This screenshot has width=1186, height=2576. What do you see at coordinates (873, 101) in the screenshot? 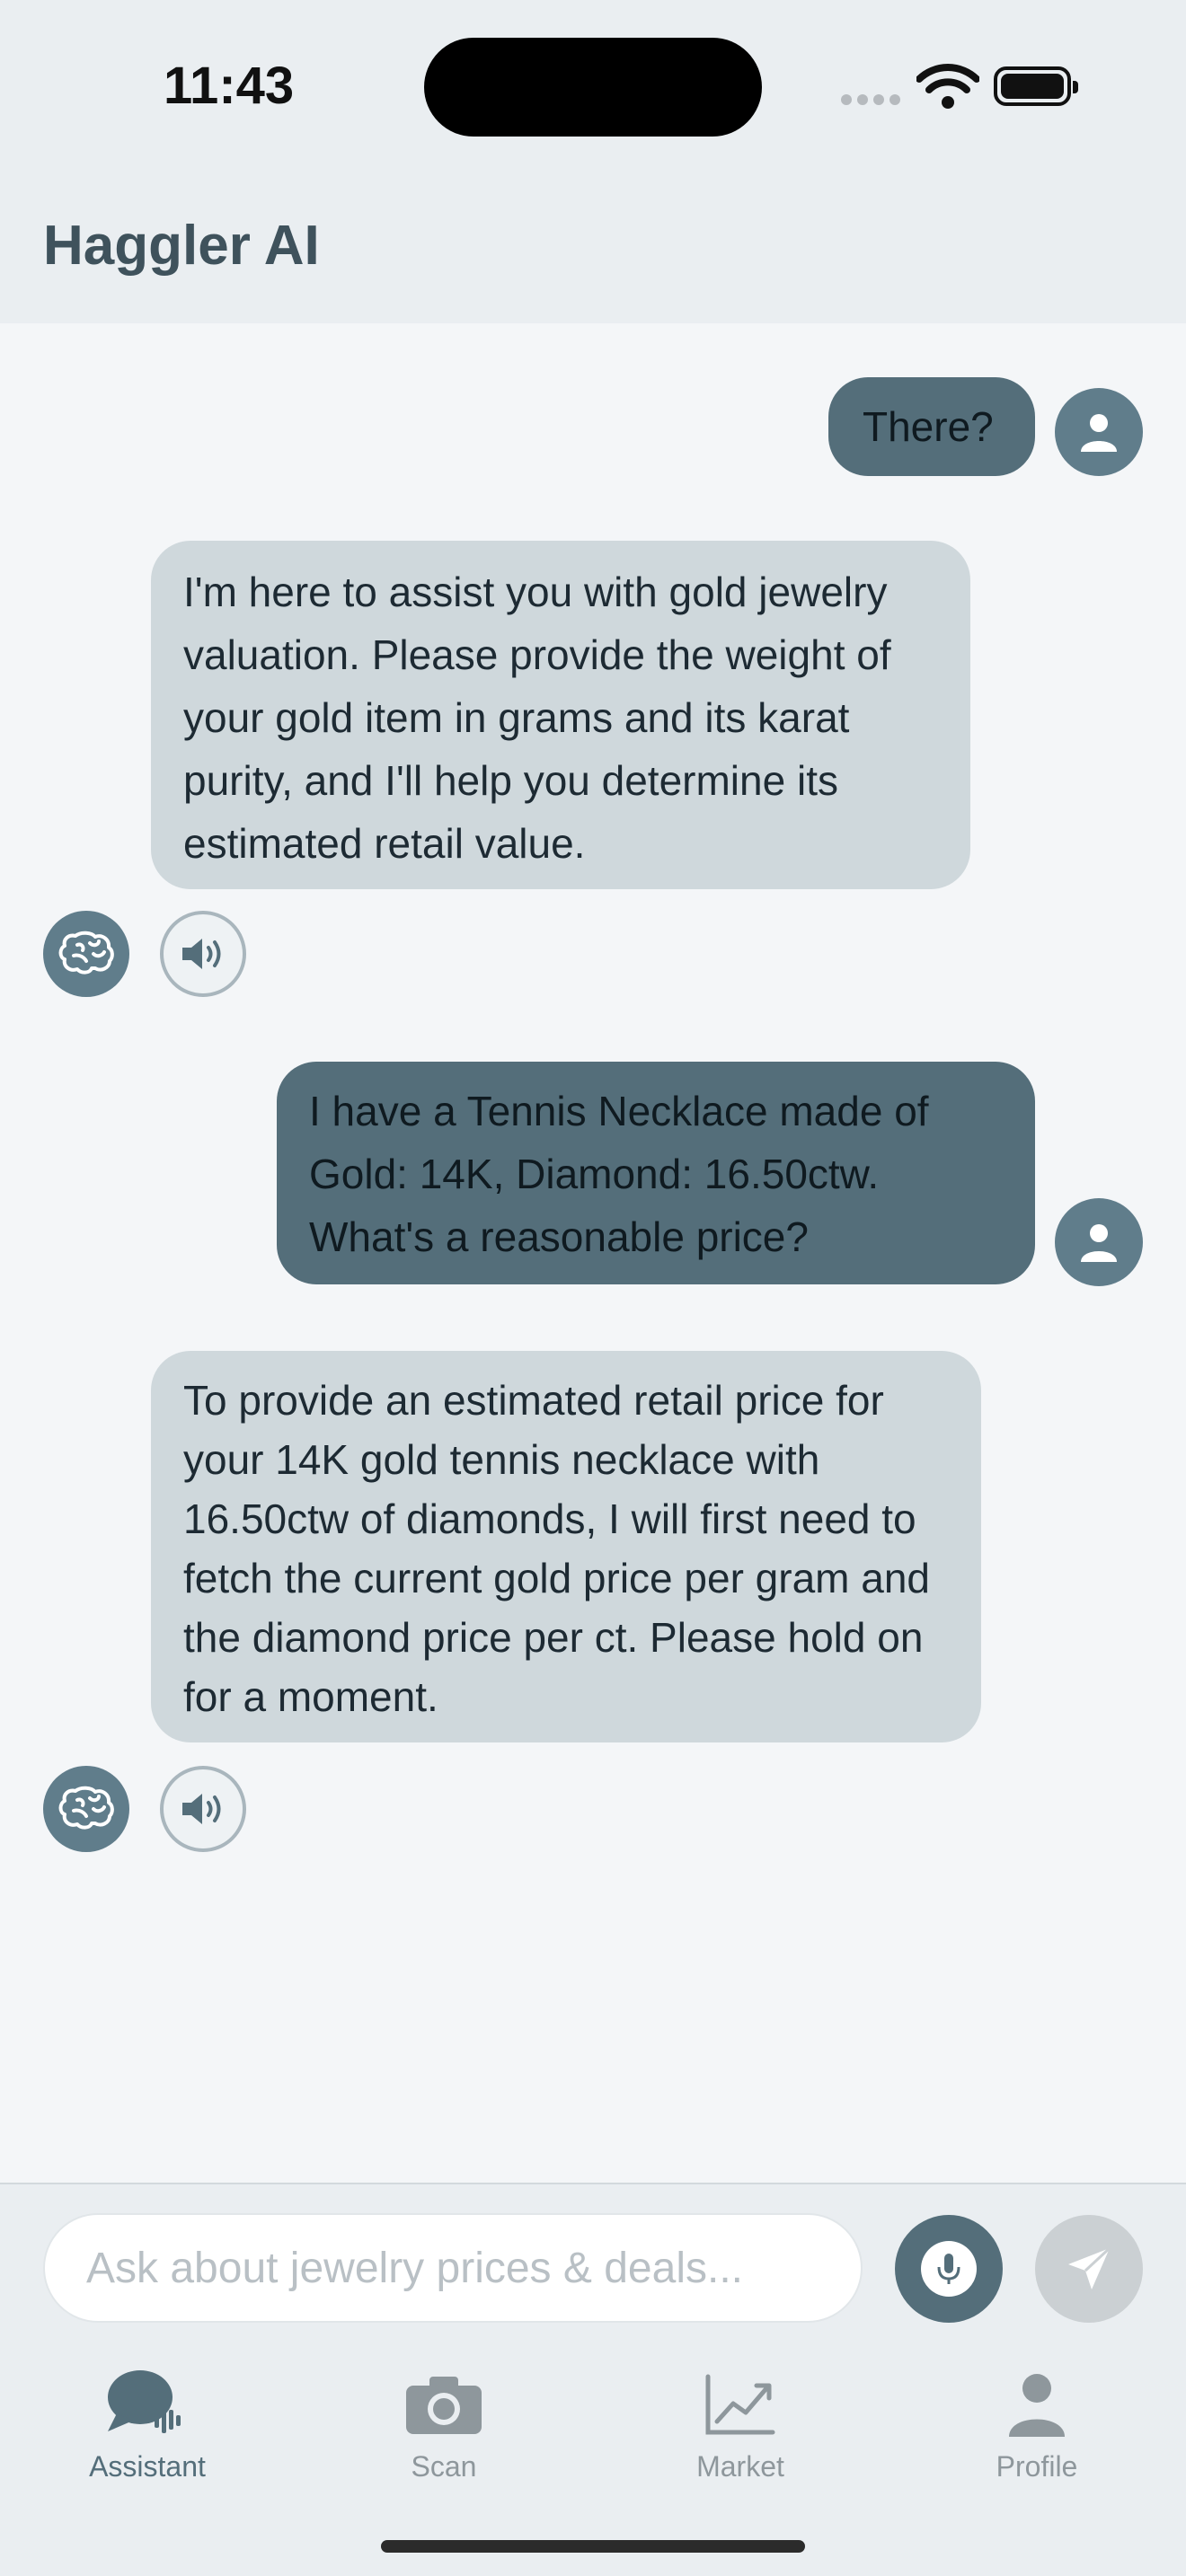
I see `cellular-signal-icon` at bounding box center [873, 101].